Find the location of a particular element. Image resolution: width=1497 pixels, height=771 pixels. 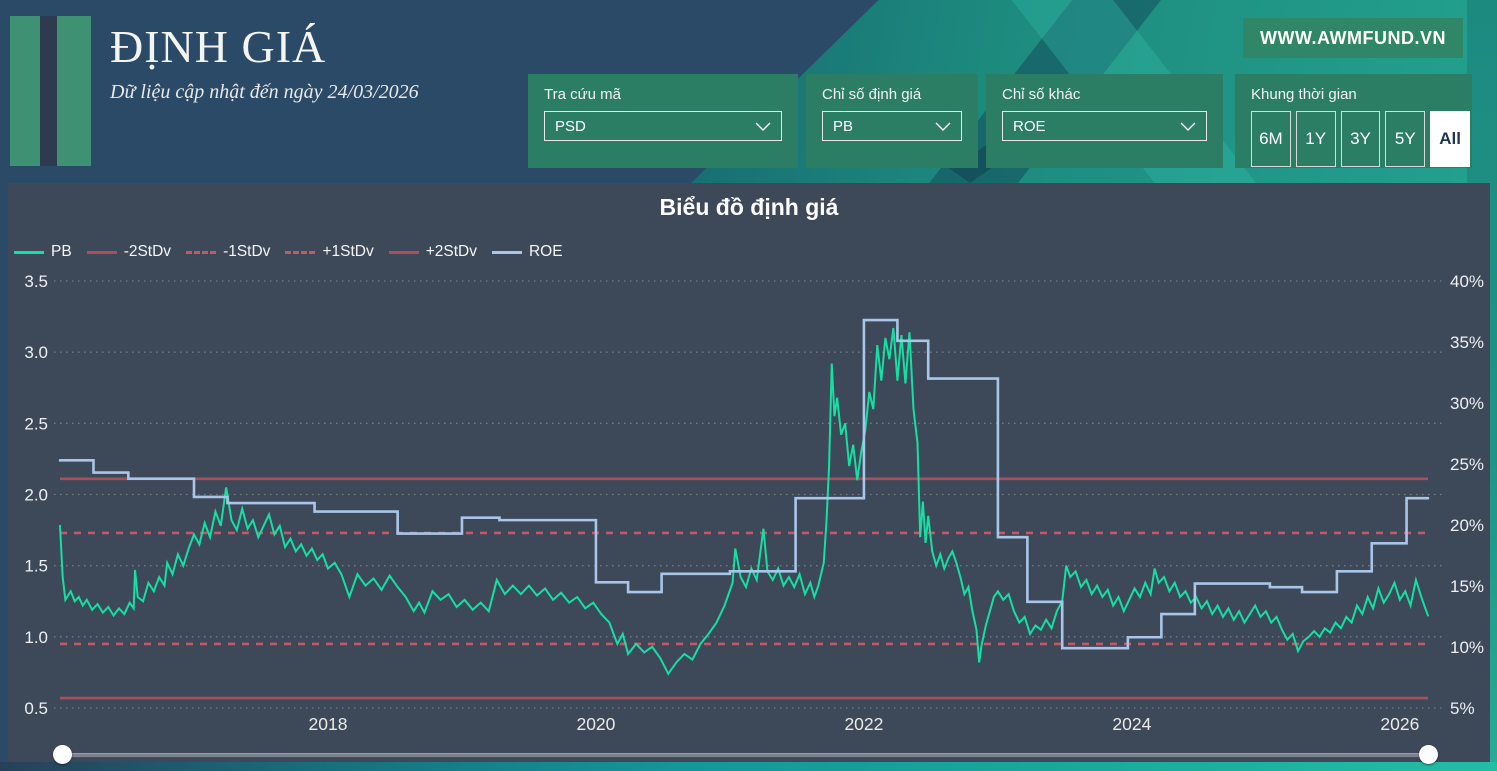

valuation-metric-panel: Chỉ số định giá PB is located at coordinates (892, 121).